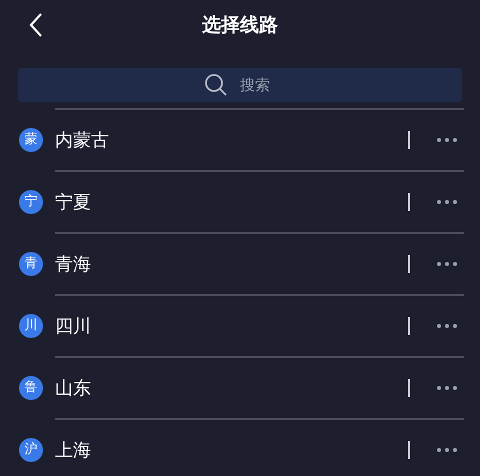 Image resolution: width=480 pixels, height=476 pixels. What do you see at coordinates (240, 140) in the screenshot?
I see `route-item: 蒙 内蒙古` at bounding box center [240, 140].